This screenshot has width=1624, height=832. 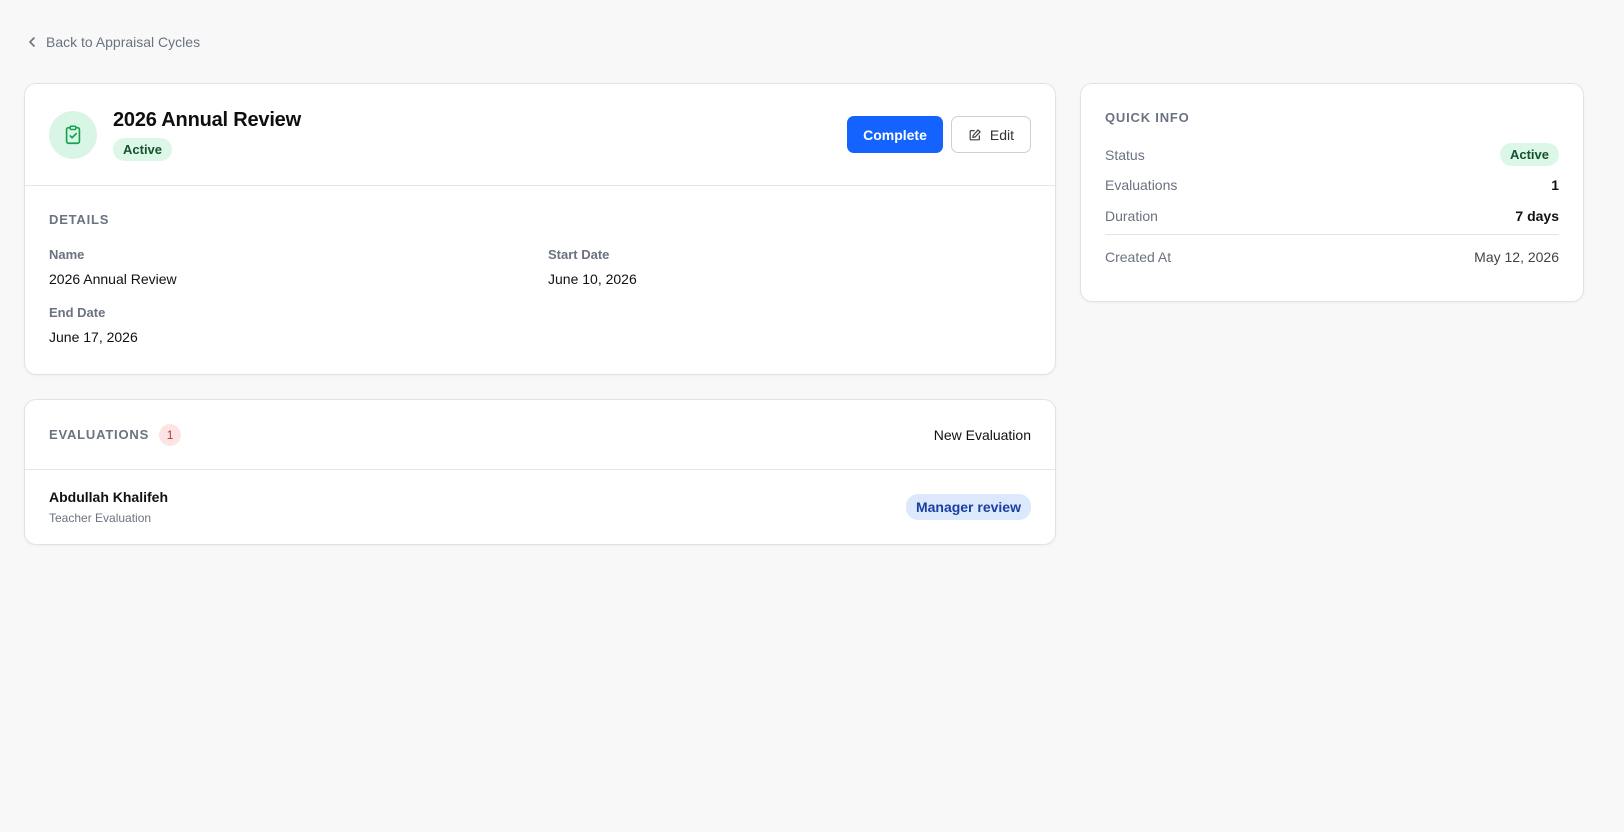 What do you see at coordinates (1332, 257) in the screenshot?
I see `quick-info-created-row: Created At May 12, 2026` at bounding box center [1332, 257].